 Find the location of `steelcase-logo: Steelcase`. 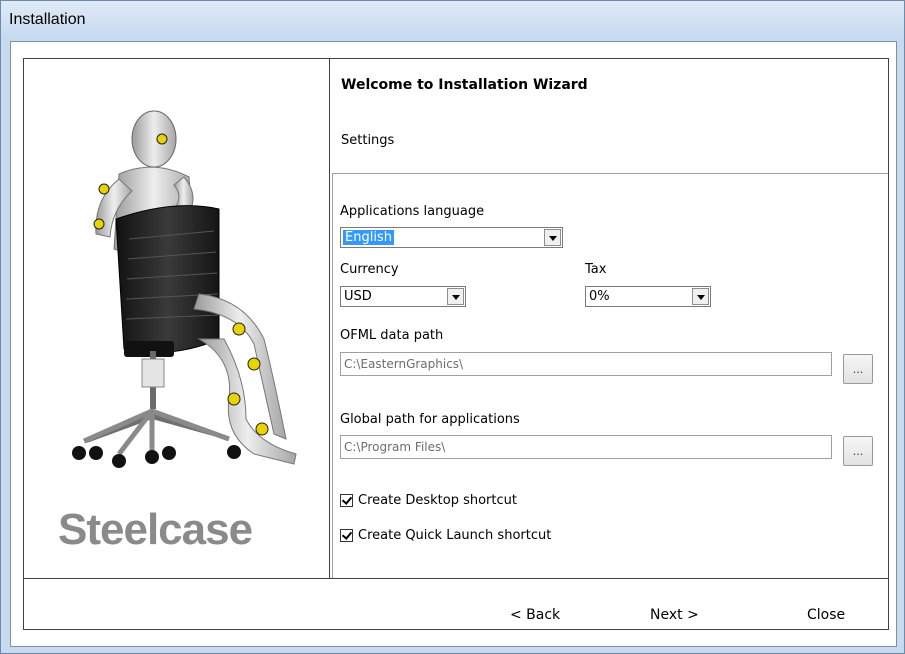

steelcase-logo: Steelcase is located at coordinates (155, 529).